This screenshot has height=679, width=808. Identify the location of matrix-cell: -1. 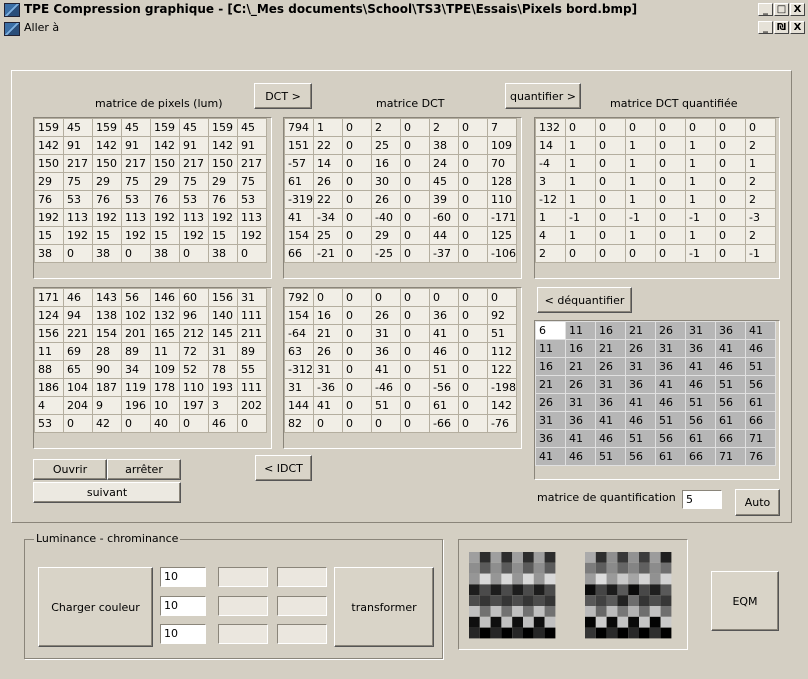
(760, 253).